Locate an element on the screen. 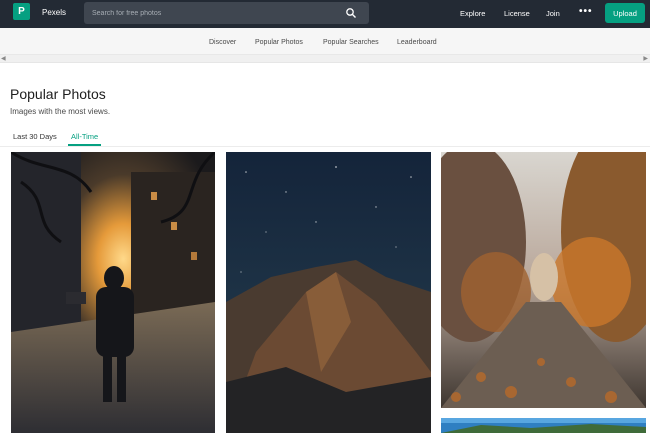 Image resolution: width=650 pixels, height=433 pixels. subnav-discover: Discover is located at coordinates (222, 42).